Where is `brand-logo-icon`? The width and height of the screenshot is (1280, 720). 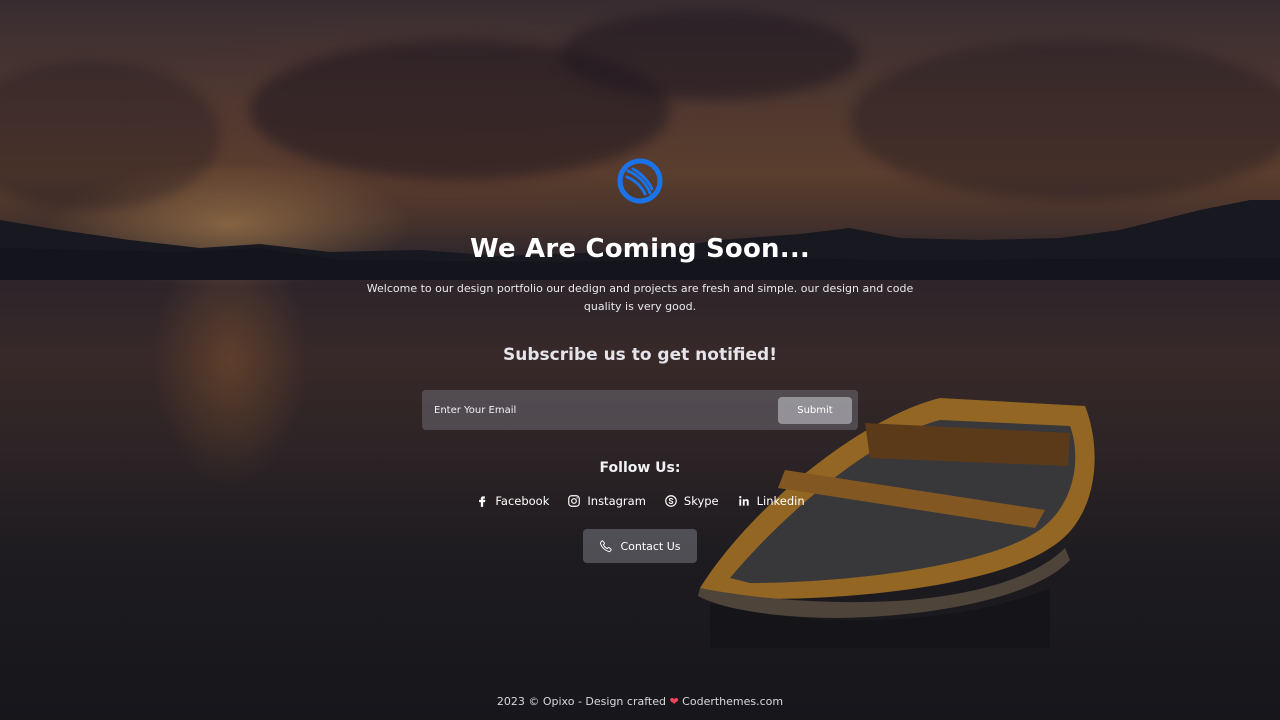 brand-logo-icon is located at coordinates (640, 181).